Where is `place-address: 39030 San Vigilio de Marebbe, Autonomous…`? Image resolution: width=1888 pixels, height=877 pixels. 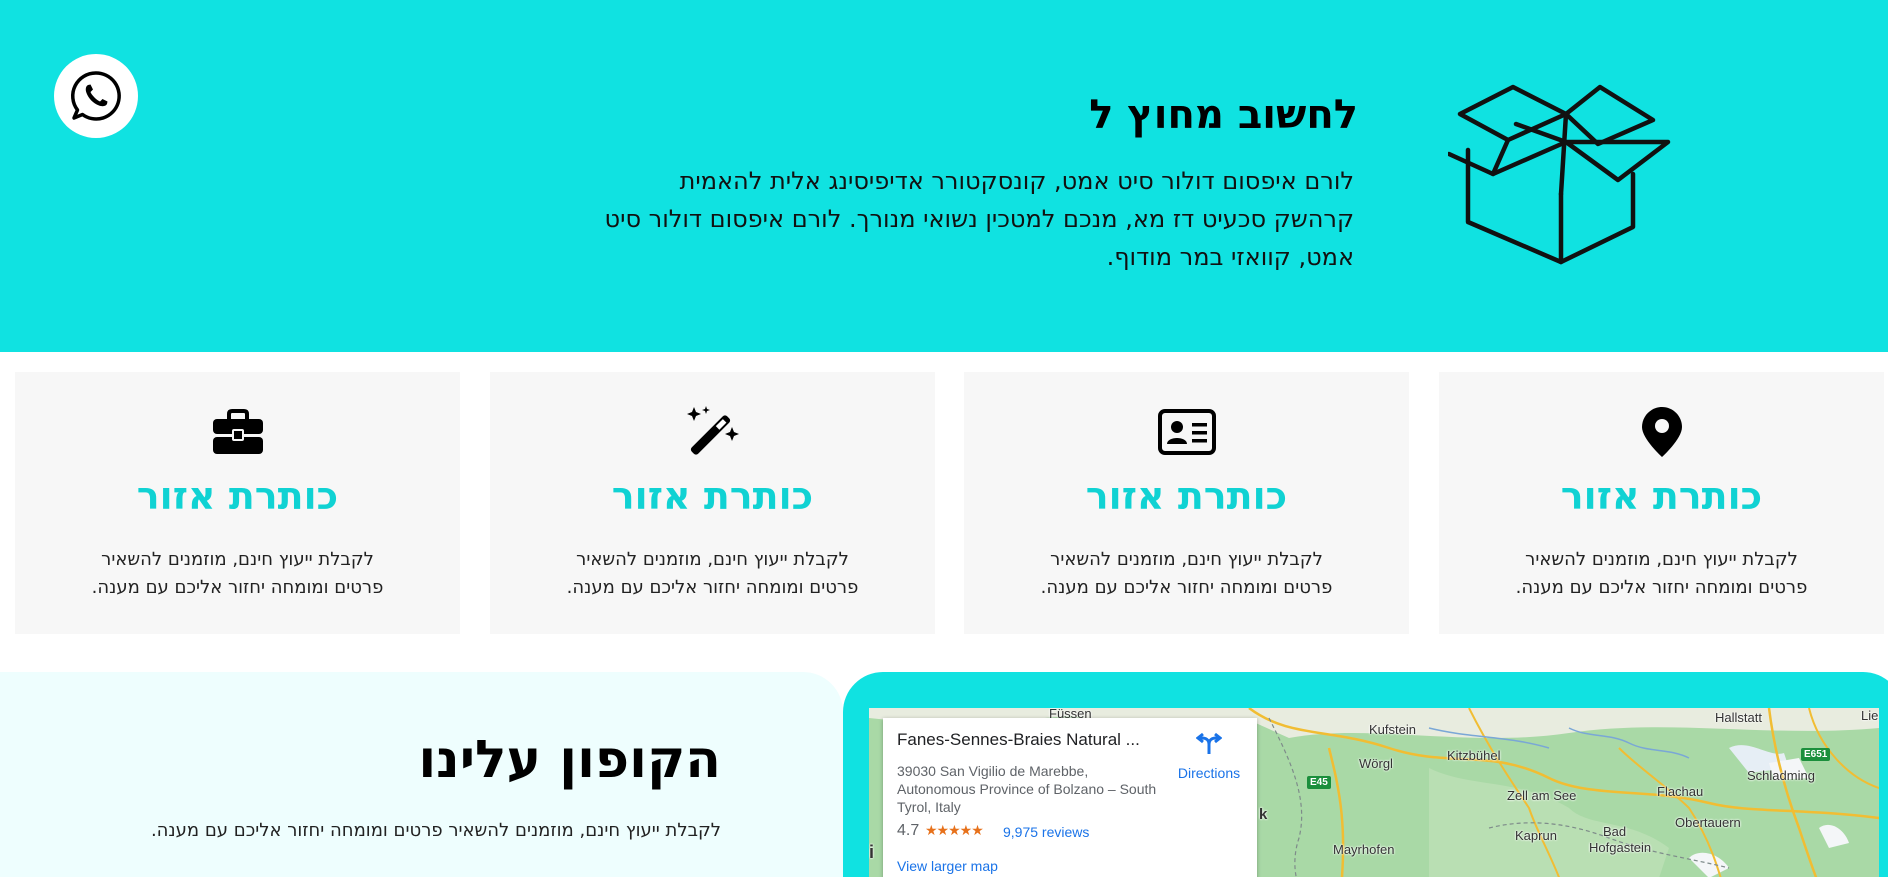
place-address: 39030 San Vigilio de Marebbe, Autonomous… is located at coordinates (1027, 789).